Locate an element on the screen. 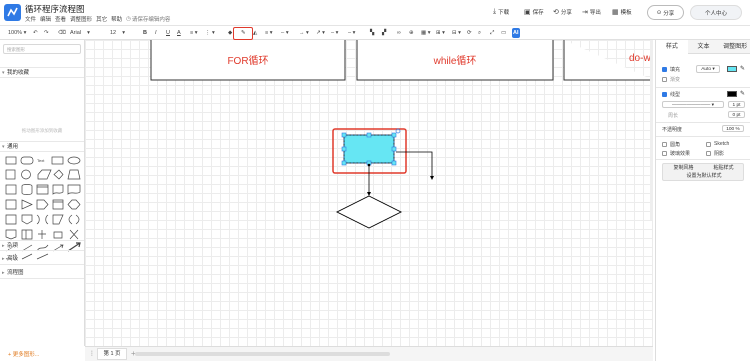 This screenshot has height=361, width=750. selected-process-shape is located at coordinates (369, 149).